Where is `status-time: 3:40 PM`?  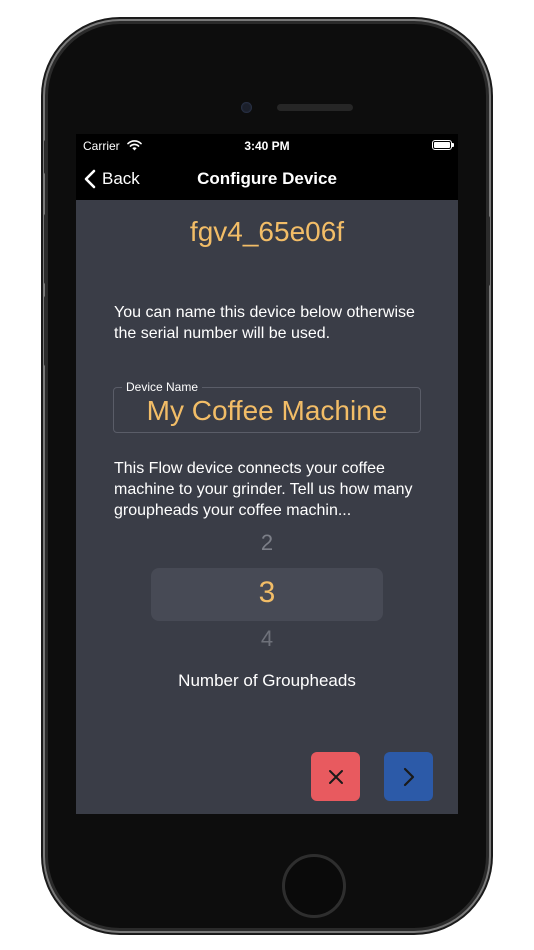
status-time: 3:40 PM is located at coordinates (267, 146).